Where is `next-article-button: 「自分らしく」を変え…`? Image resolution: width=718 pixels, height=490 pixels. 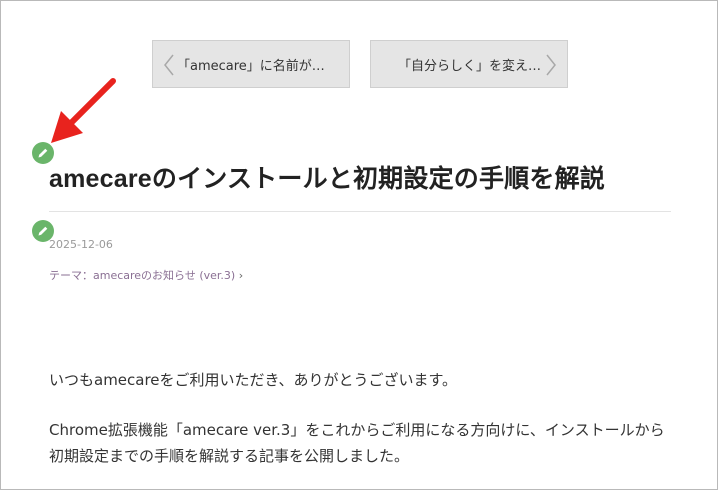
next-article-button: 「自分らしく」を変え… is located at coordinates (469, 64).